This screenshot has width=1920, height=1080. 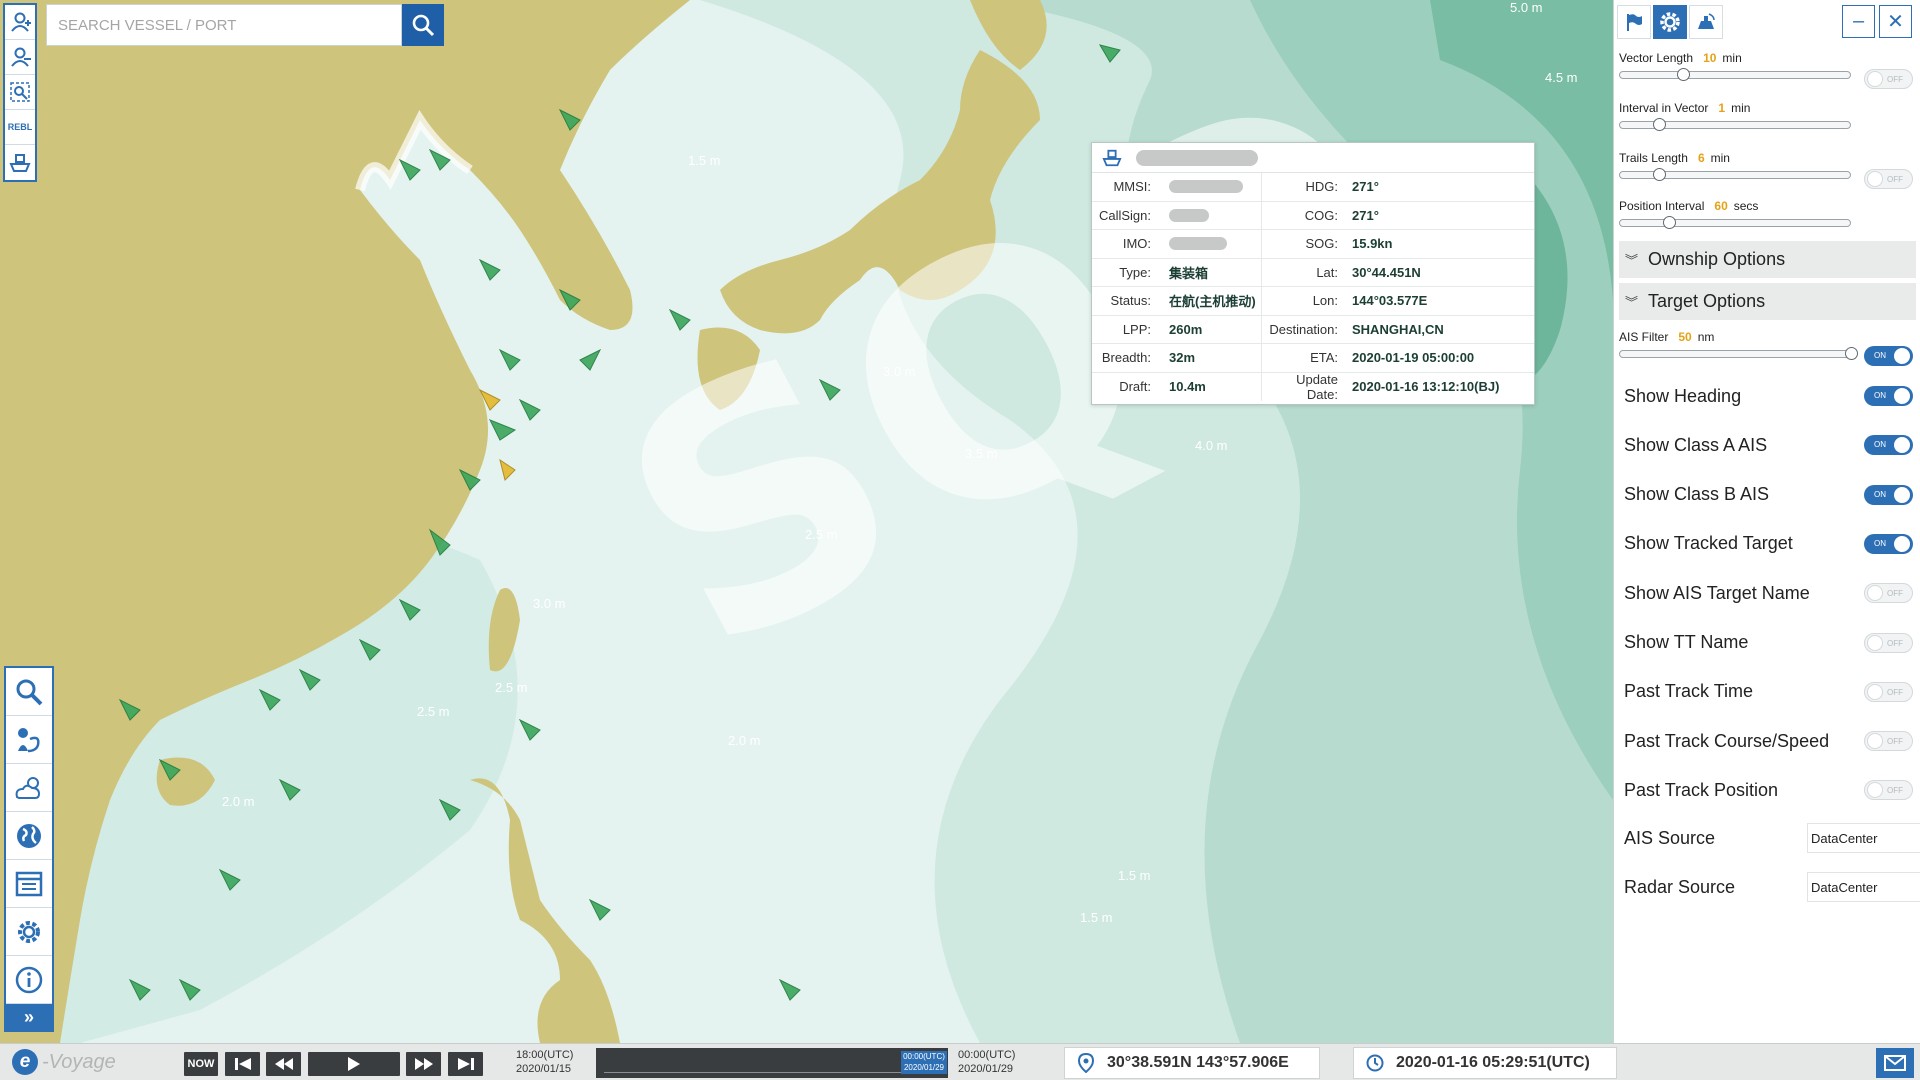 What do you see at coordinates (20, 57) in the screenshot?
I see `remove-user-tool` at bounding box center [20, 57].